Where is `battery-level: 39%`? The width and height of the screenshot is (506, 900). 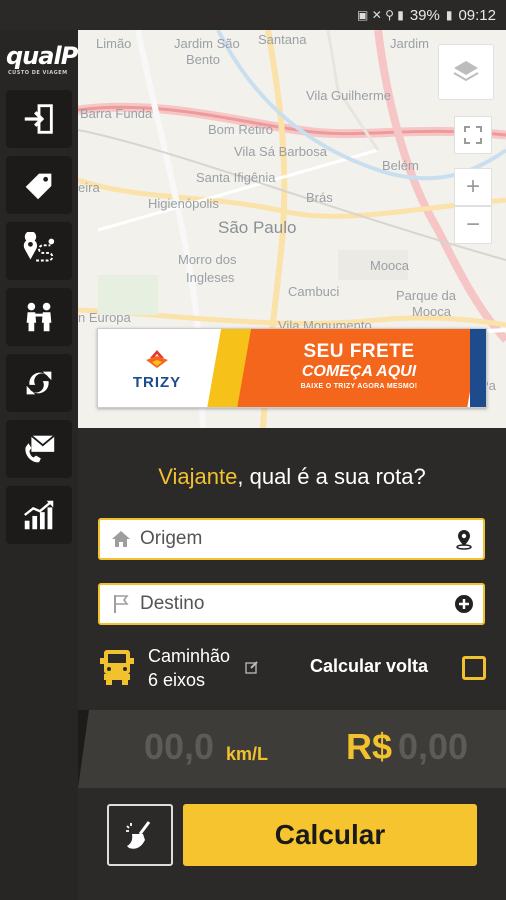
battery-level: 39% is located at coordinates (424, 15).